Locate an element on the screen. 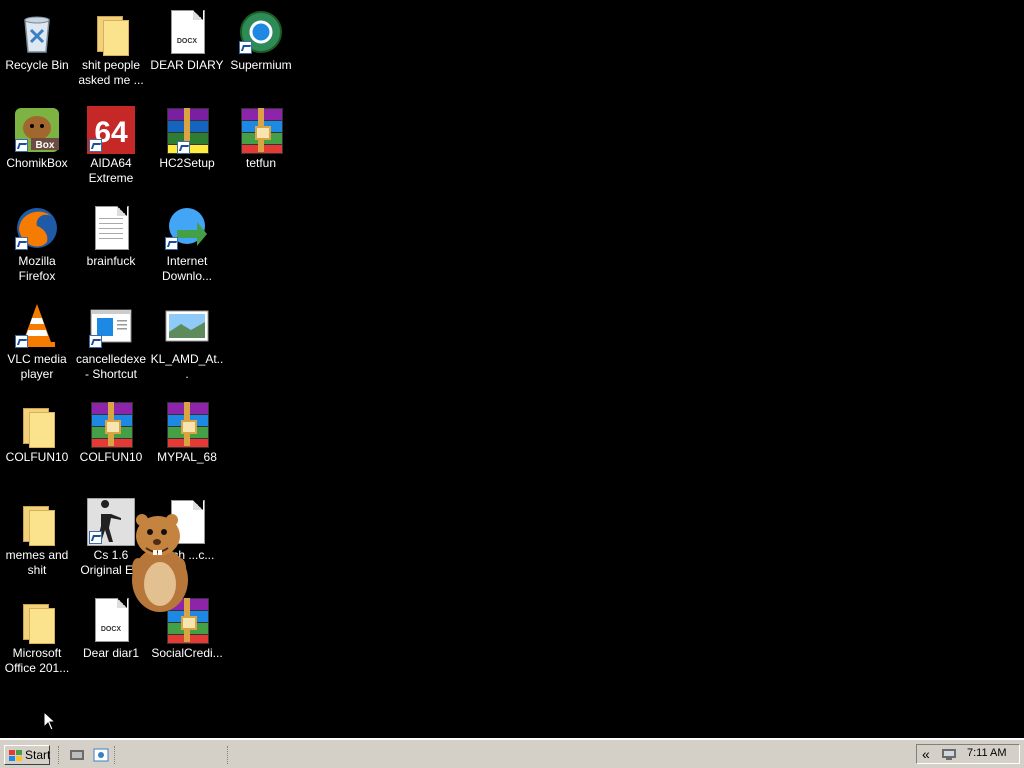 Image resolution: width=1024 pixels, height=768 pixels. system-tray: « 7:11 AM is located at coordinates (968, 754).